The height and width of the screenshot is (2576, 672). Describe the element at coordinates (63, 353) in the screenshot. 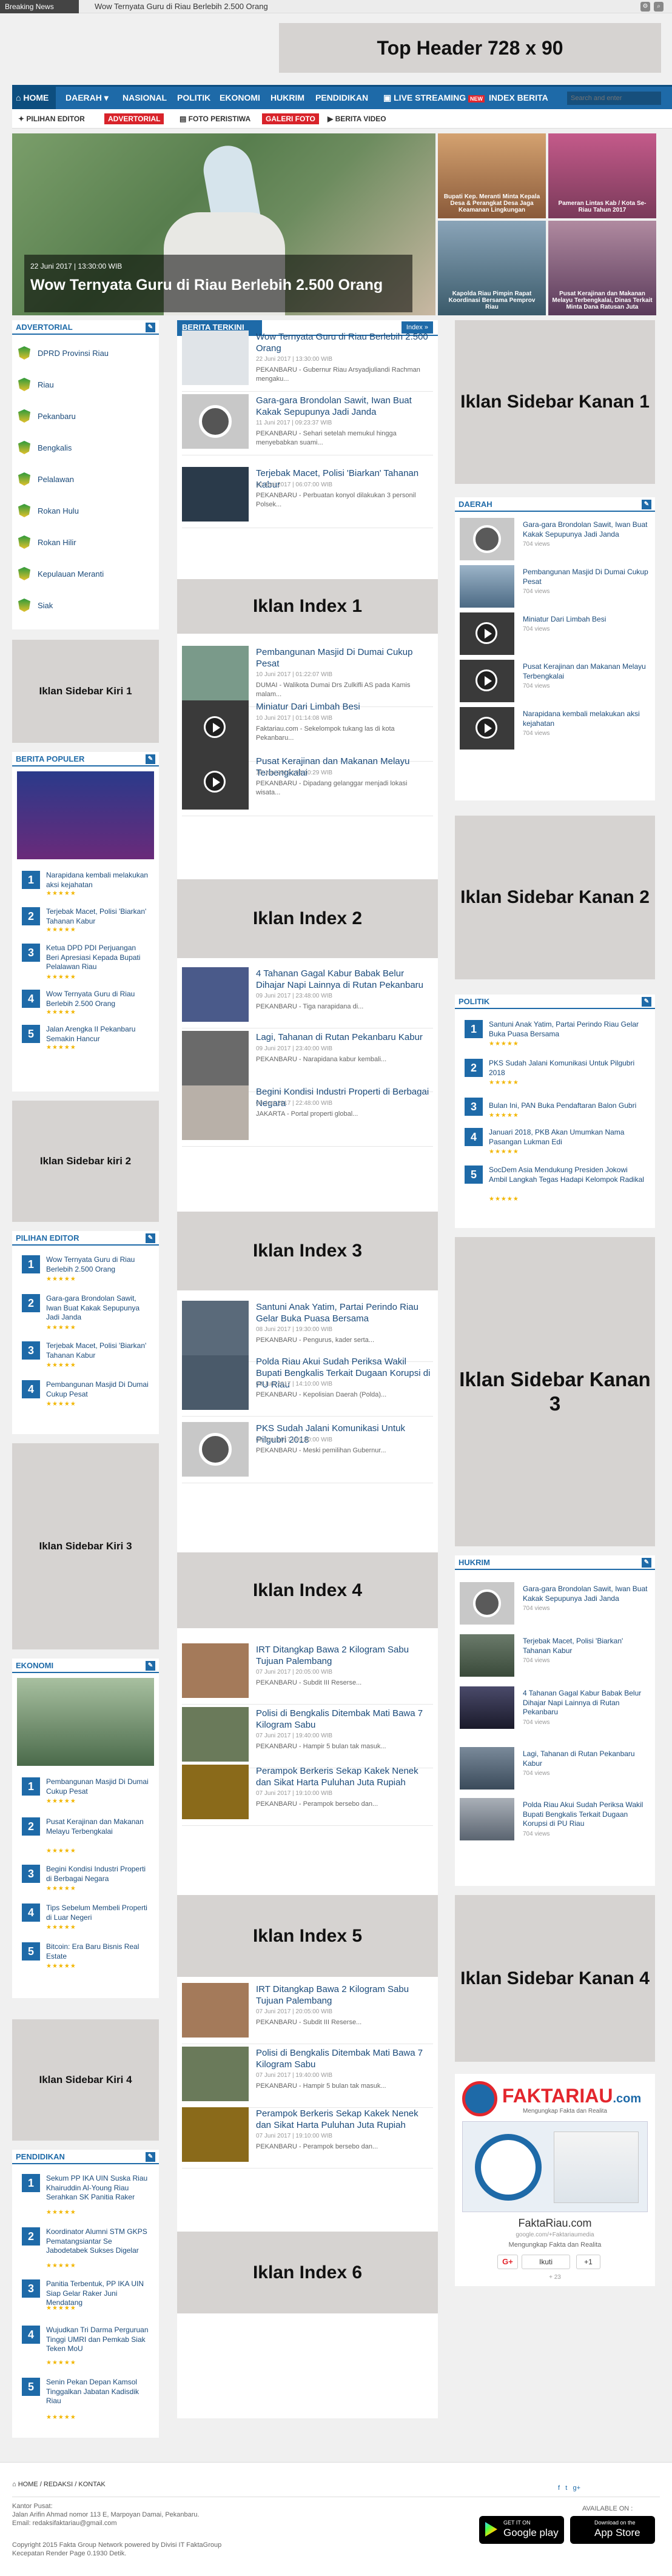

I see `advertorial-item: DPRD Provinsi Riau` at that location.